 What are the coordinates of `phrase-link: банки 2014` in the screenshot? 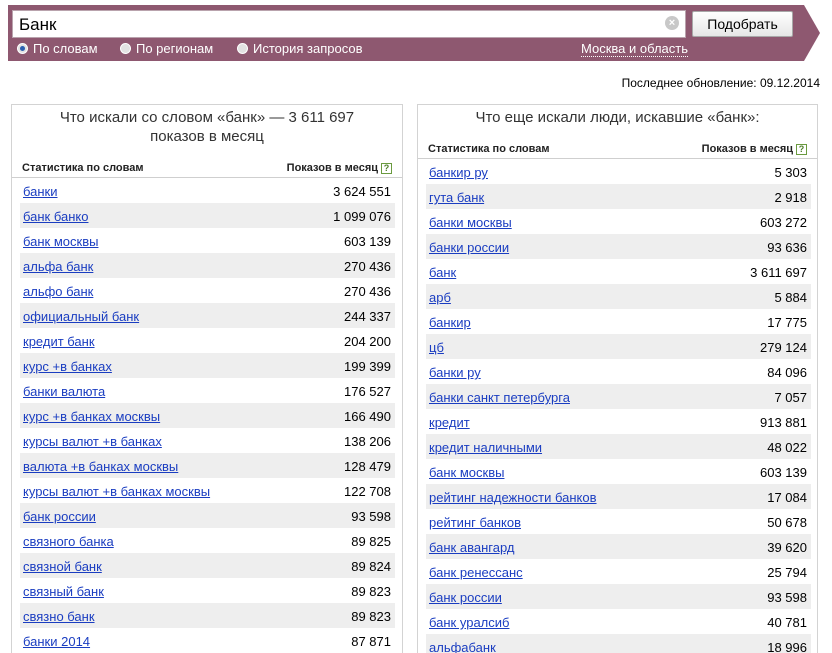 It's located at (56, 641).